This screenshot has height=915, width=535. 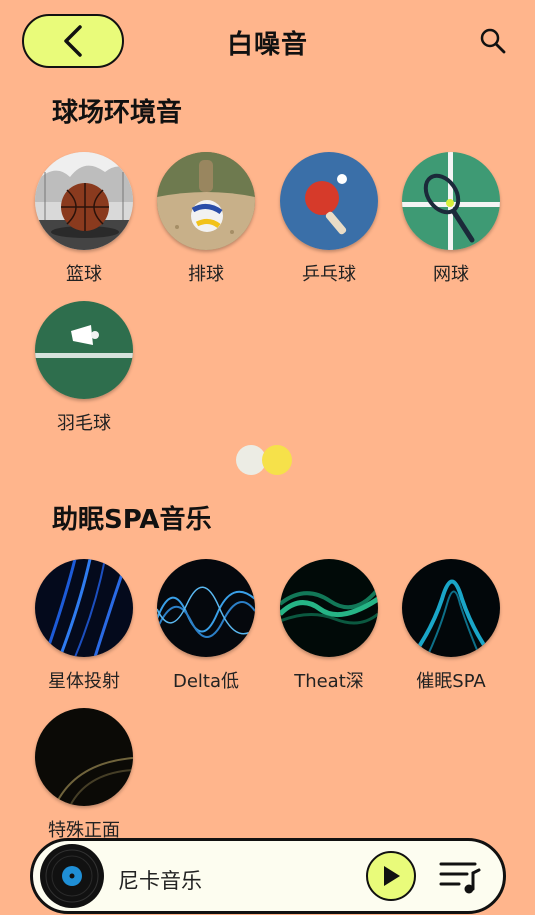 I want to click on sound-item-label: 网球, so click(x=451, y=274).